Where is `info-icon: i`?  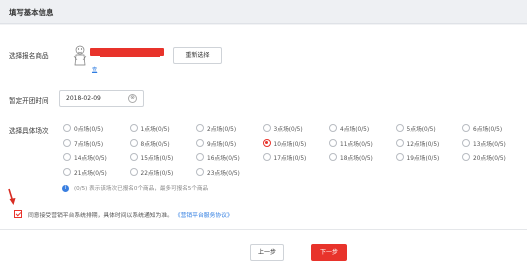
info-icon: i is located at coordinates (65, 188).